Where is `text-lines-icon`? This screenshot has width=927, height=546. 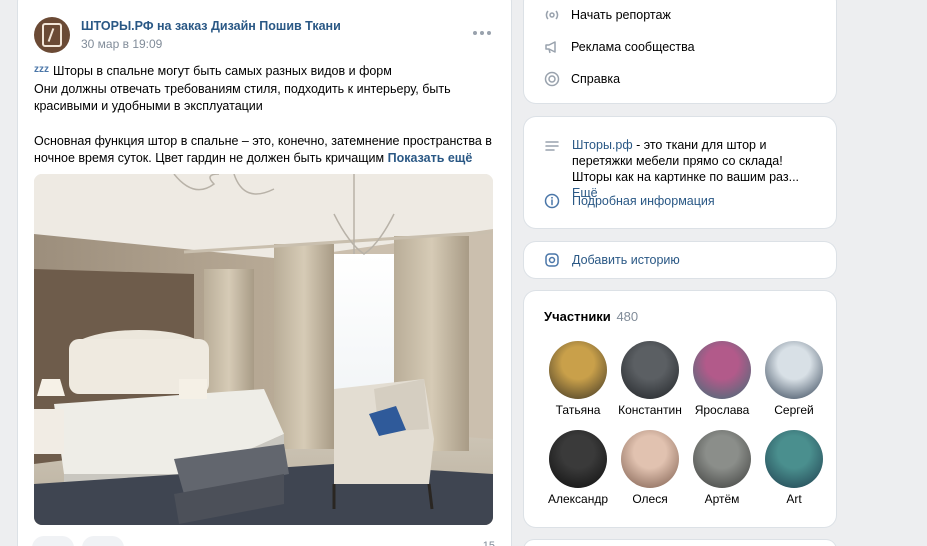
text-lines-icon is located at coordinates (552, 146).